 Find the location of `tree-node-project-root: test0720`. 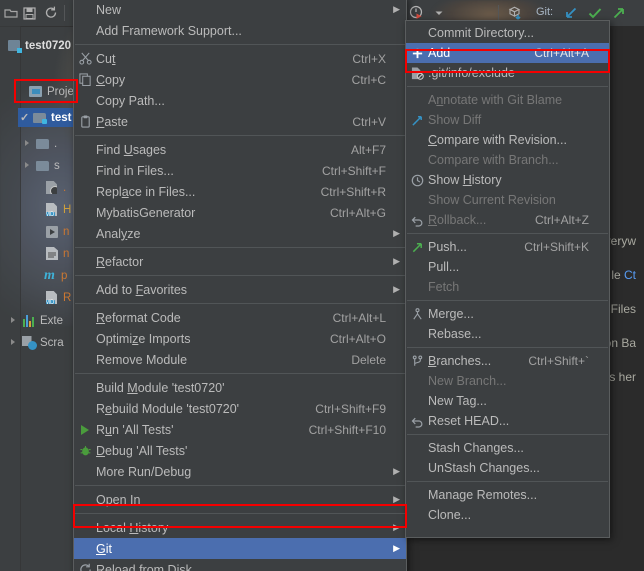

tree-node-project-root: test0720 is located at coordinates (38, 45).